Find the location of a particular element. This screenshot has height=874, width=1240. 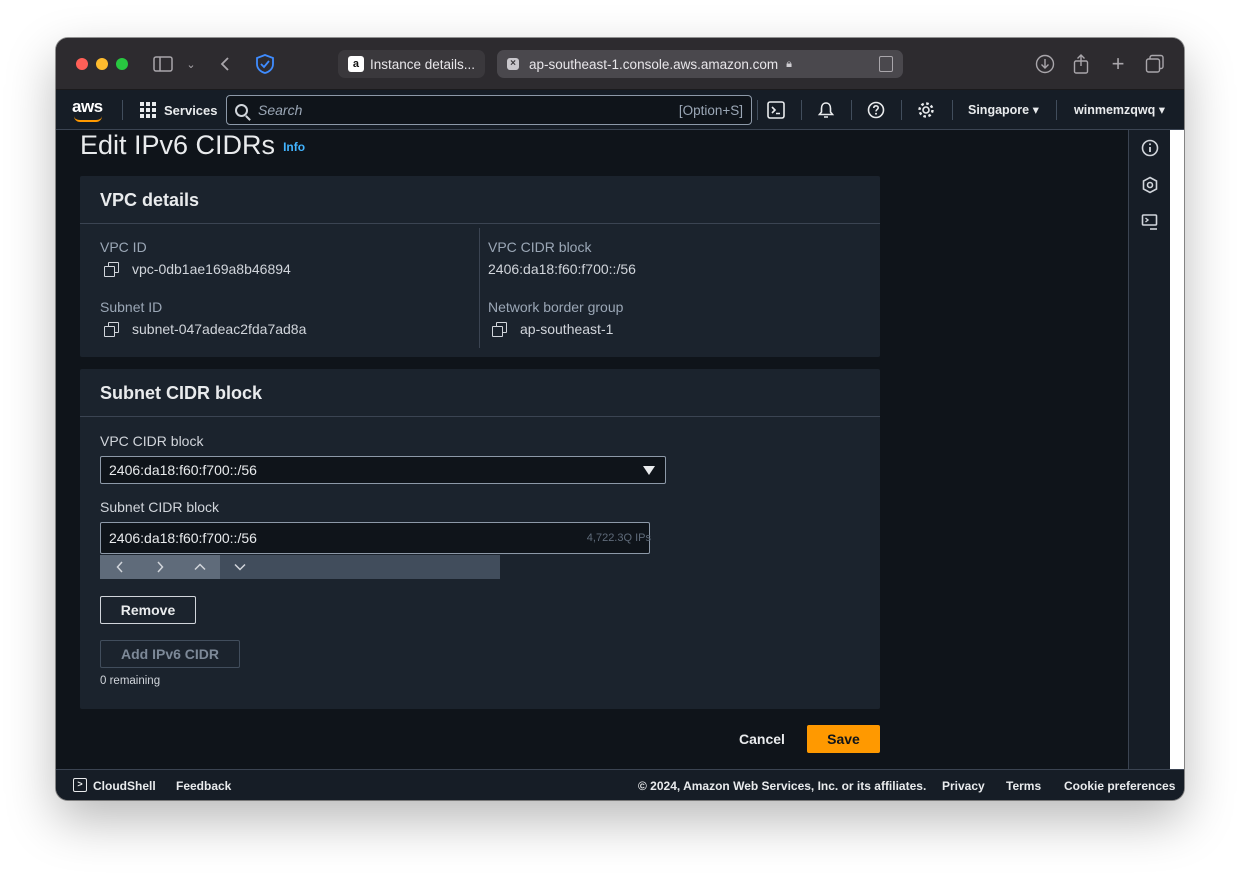

vpc-details-heading: VPC details is located at coordinates (480, 200).